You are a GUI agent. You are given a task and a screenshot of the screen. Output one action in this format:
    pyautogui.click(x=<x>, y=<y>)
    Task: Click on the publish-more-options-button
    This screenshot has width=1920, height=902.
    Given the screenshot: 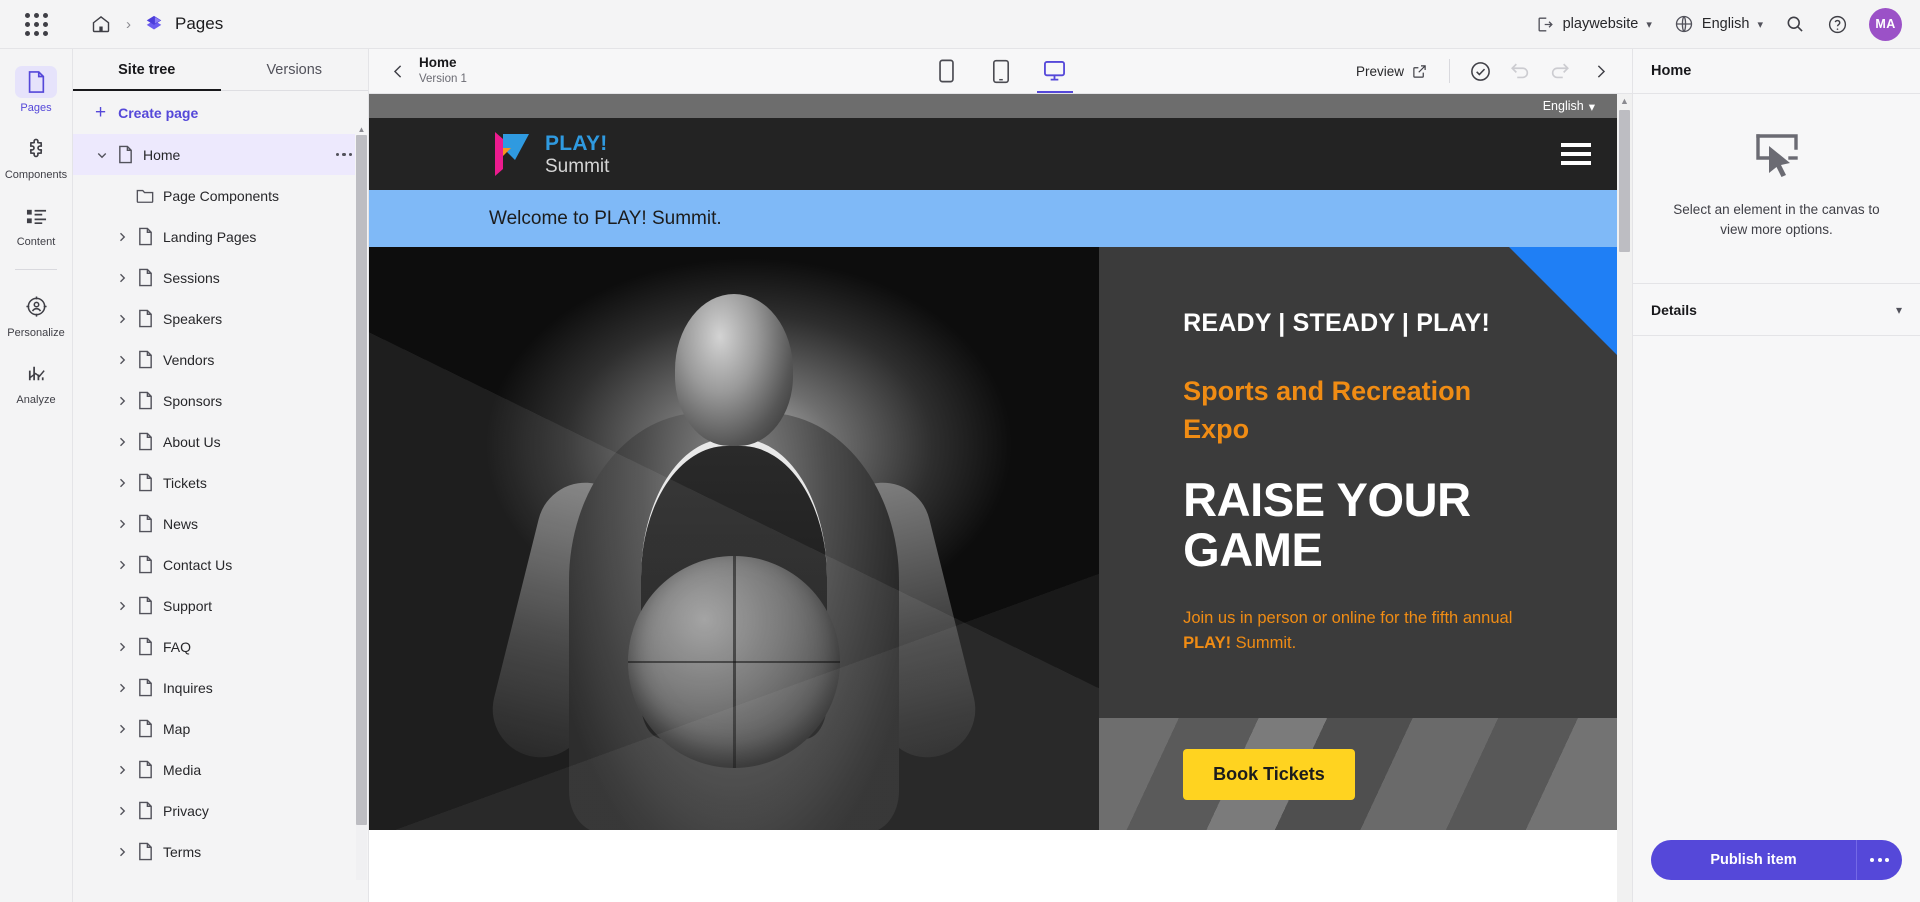 What is the action you would take?
    pyautogui.click(x=1879, y=860)
    